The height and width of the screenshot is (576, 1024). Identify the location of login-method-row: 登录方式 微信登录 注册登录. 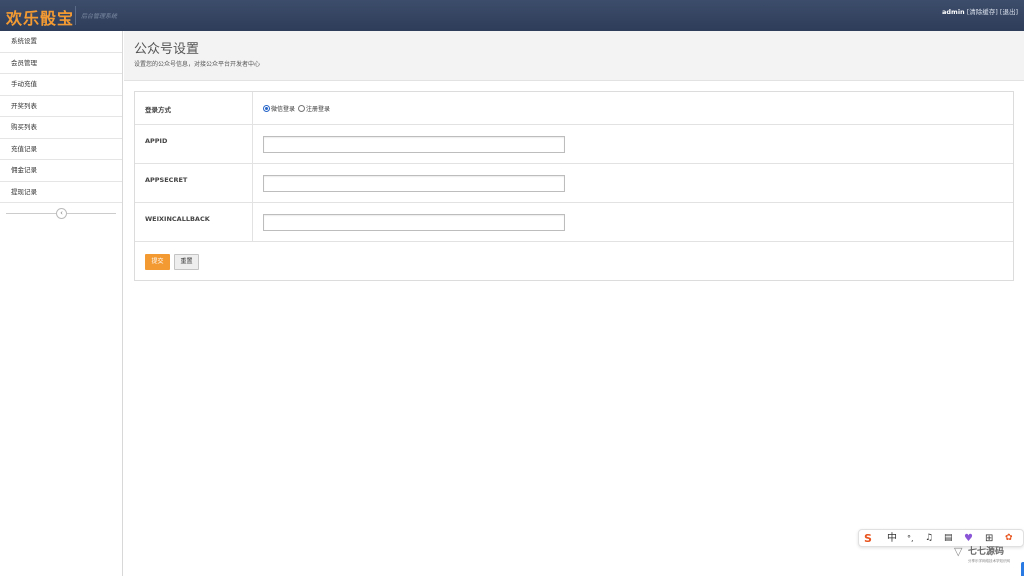
(574, 108).